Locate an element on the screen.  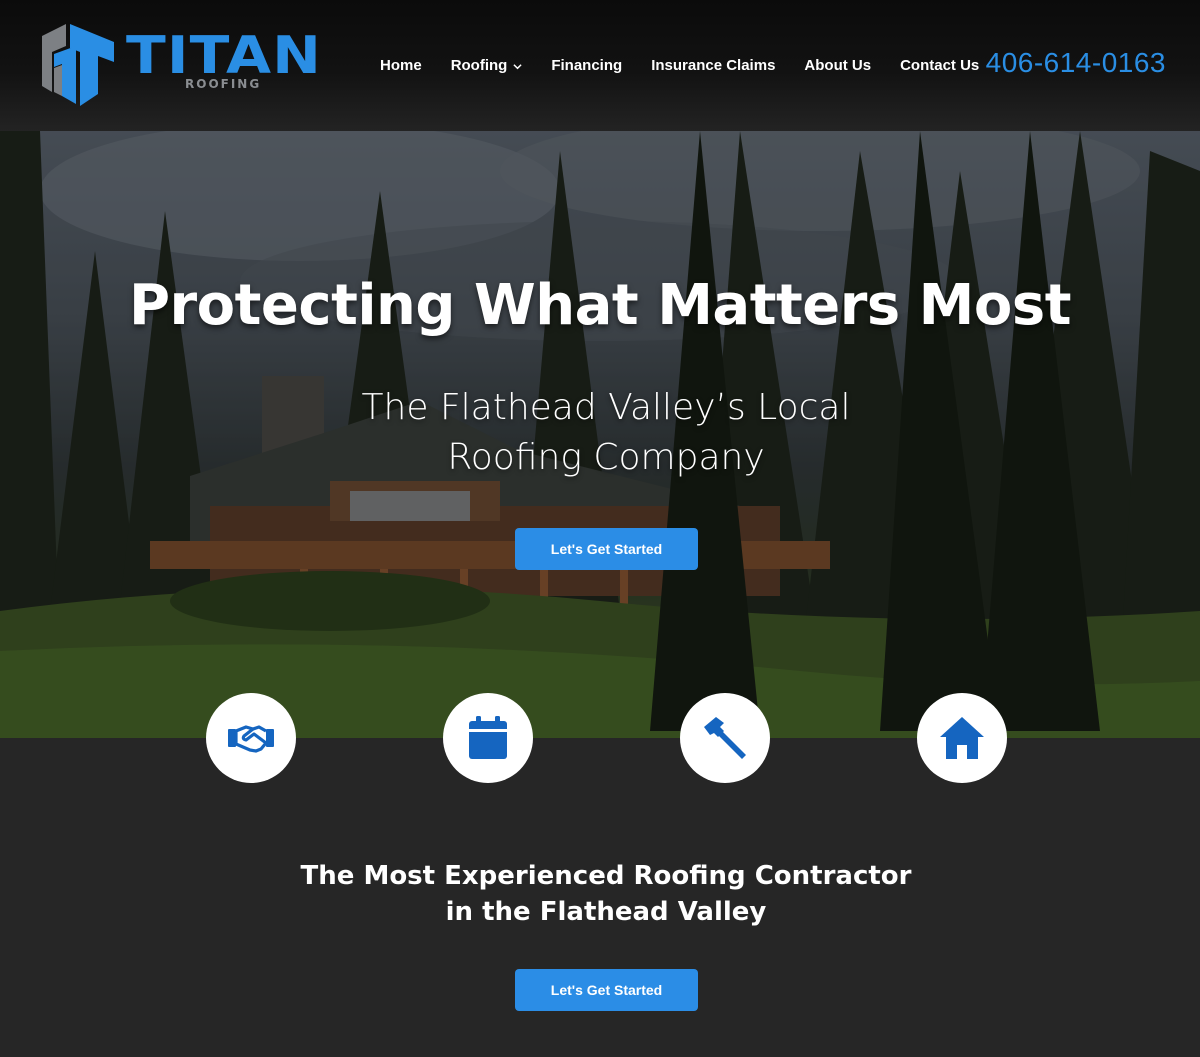
nav-roofing-label: Roofing is located at coordinates (479, 65).